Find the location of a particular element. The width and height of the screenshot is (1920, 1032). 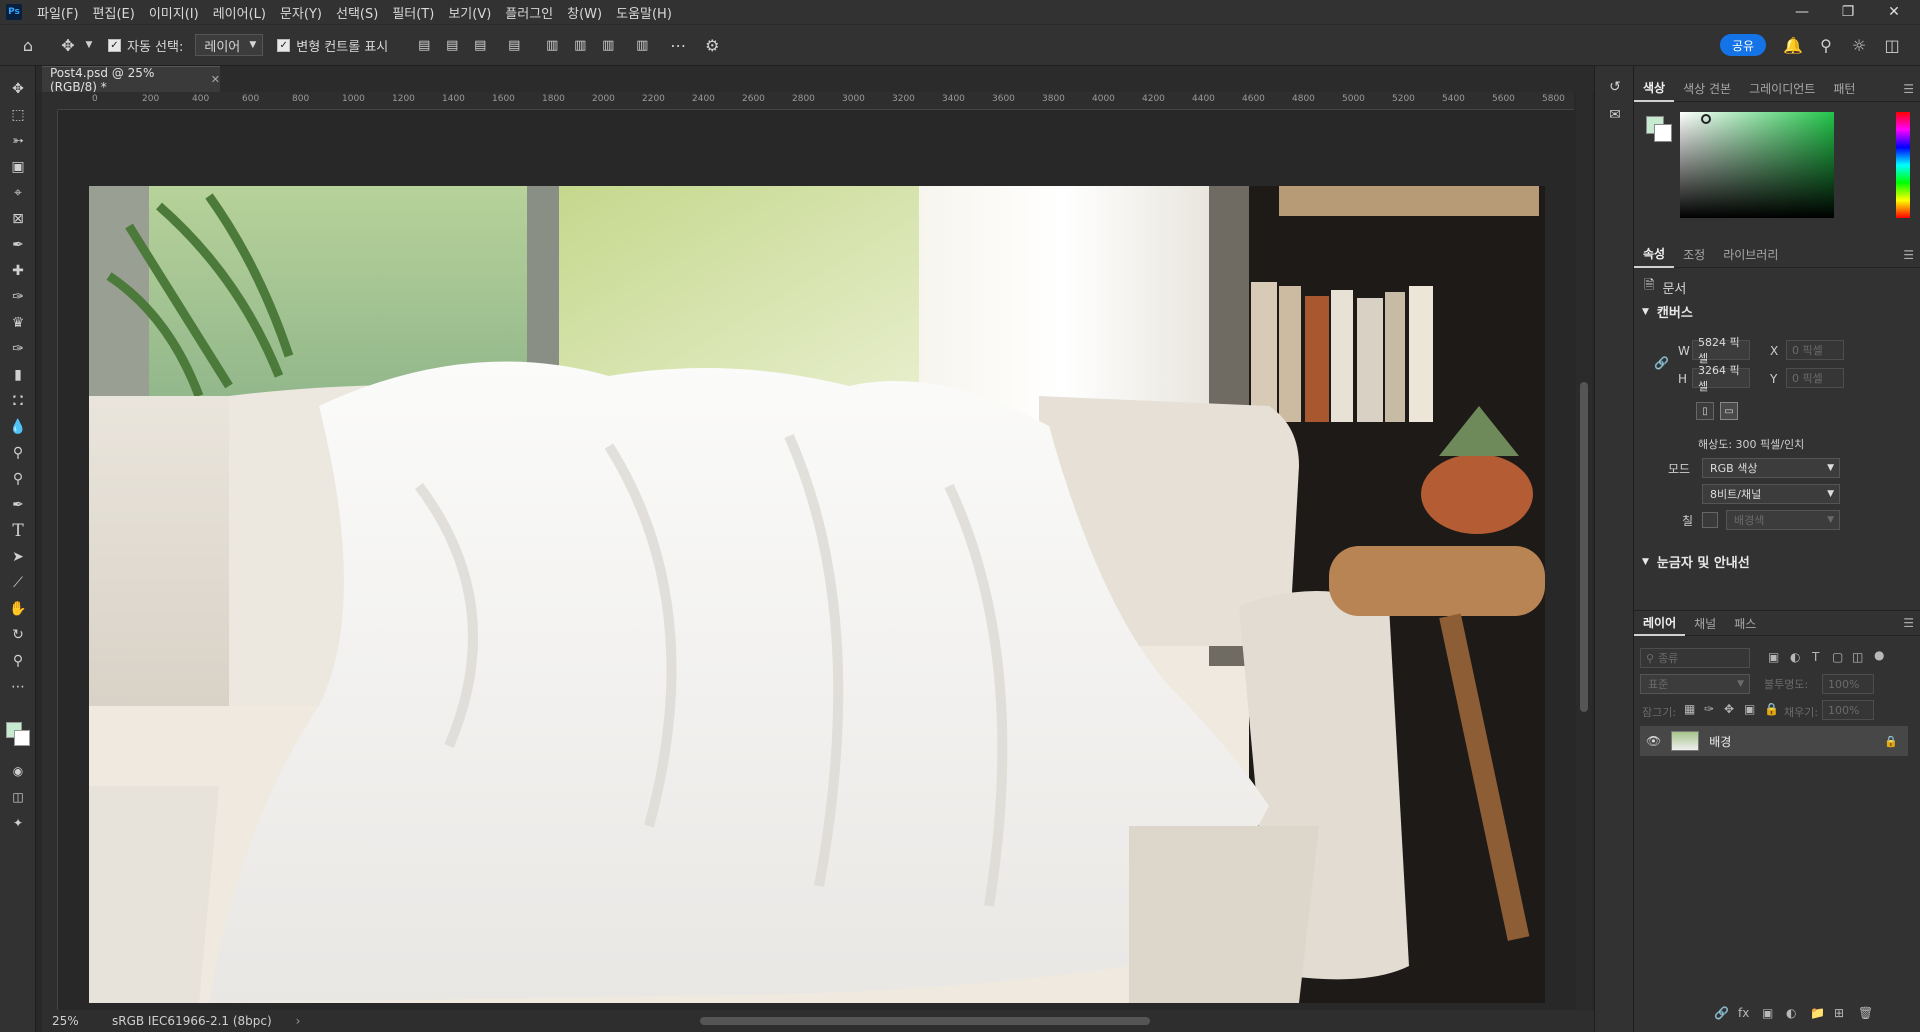

fill-select: 배경색 ▼ is located at coordinates (1783, 520).